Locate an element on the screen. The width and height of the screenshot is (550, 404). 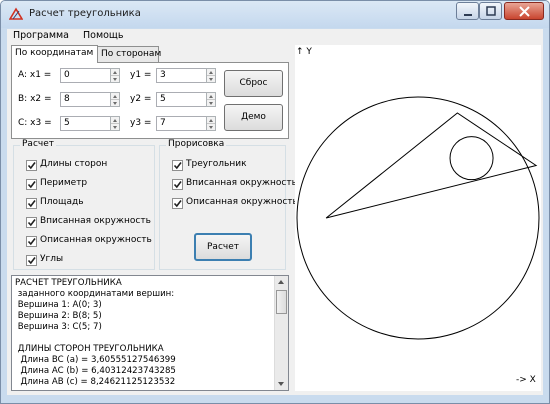
title-bar: Расчет треугольника is located at coordinates (275, 14).